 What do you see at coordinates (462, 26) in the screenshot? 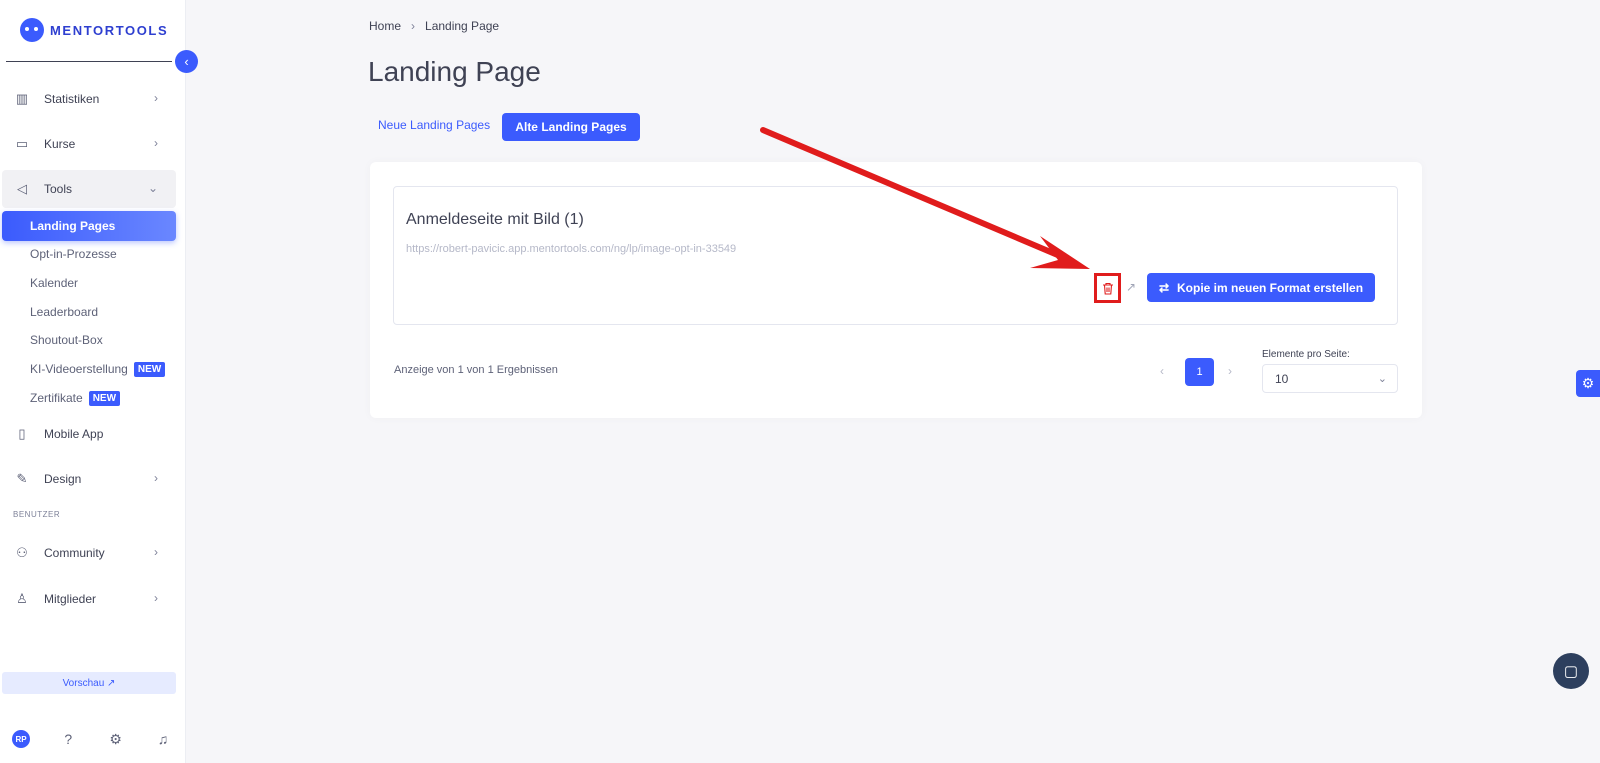
I see `breadcrumb-current: Landing Page` at bounding box center [462, 26].